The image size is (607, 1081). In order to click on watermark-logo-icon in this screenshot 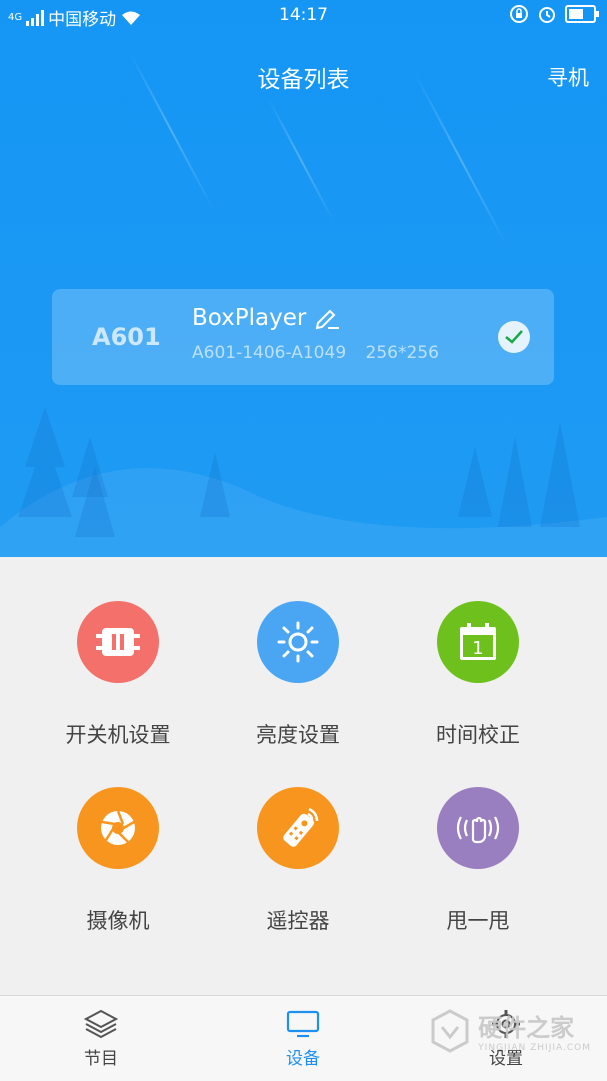, I will do `click(450, 1030)`.